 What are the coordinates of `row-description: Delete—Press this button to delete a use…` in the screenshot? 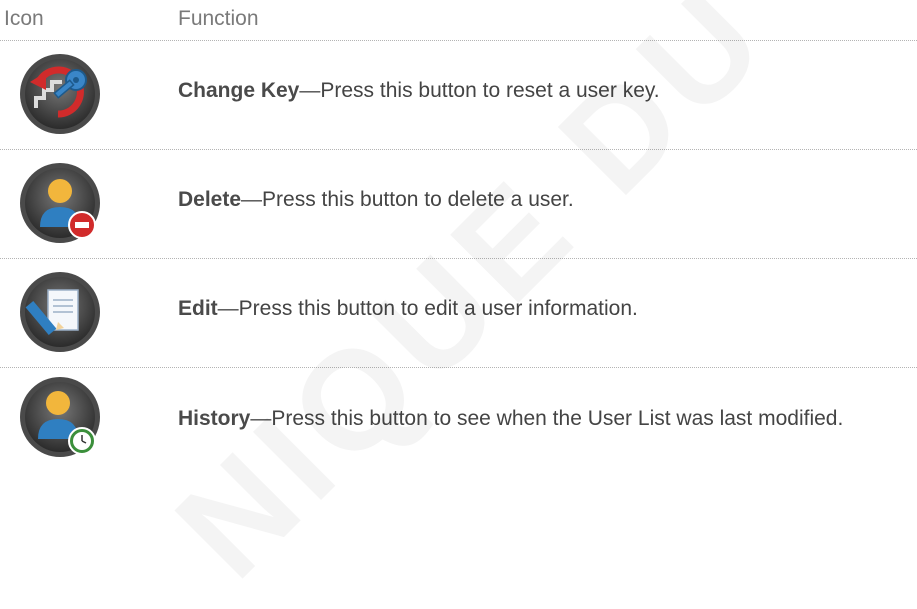 It's located at (376, 200).